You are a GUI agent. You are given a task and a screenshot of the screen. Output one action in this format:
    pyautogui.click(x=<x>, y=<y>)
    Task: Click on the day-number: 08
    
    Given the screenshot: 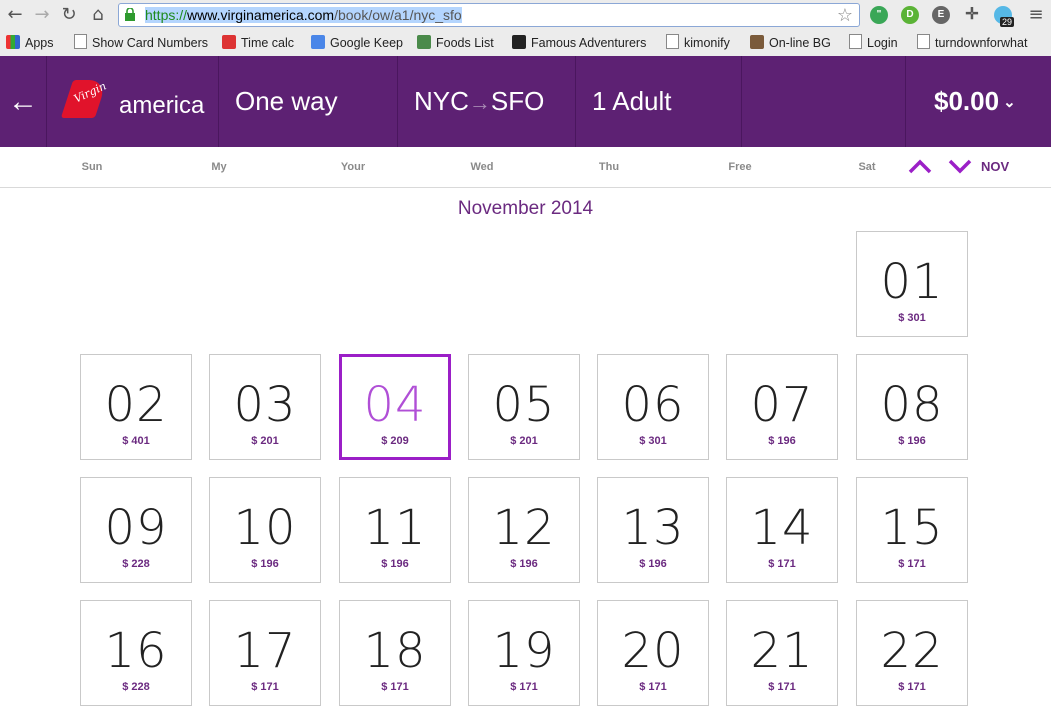 What is the action you would take?
    pyautogui.click(x=912, y=405)
    